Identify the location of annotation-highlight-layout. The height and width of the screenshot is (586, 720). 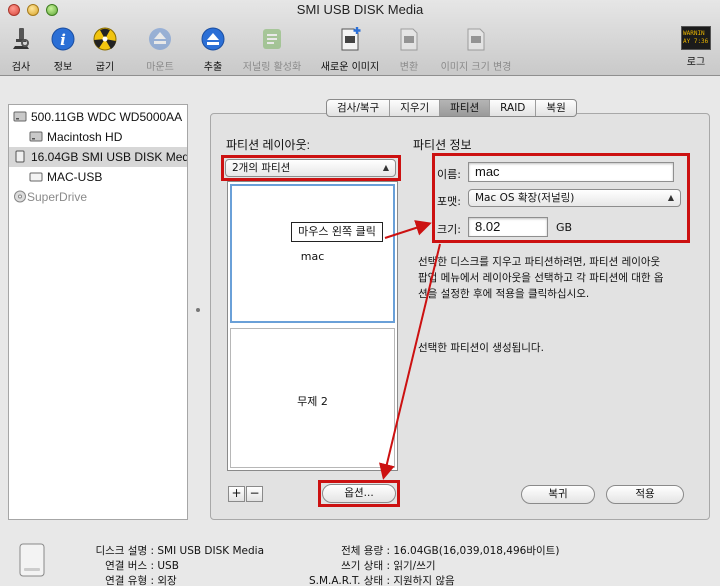
(311, 168).